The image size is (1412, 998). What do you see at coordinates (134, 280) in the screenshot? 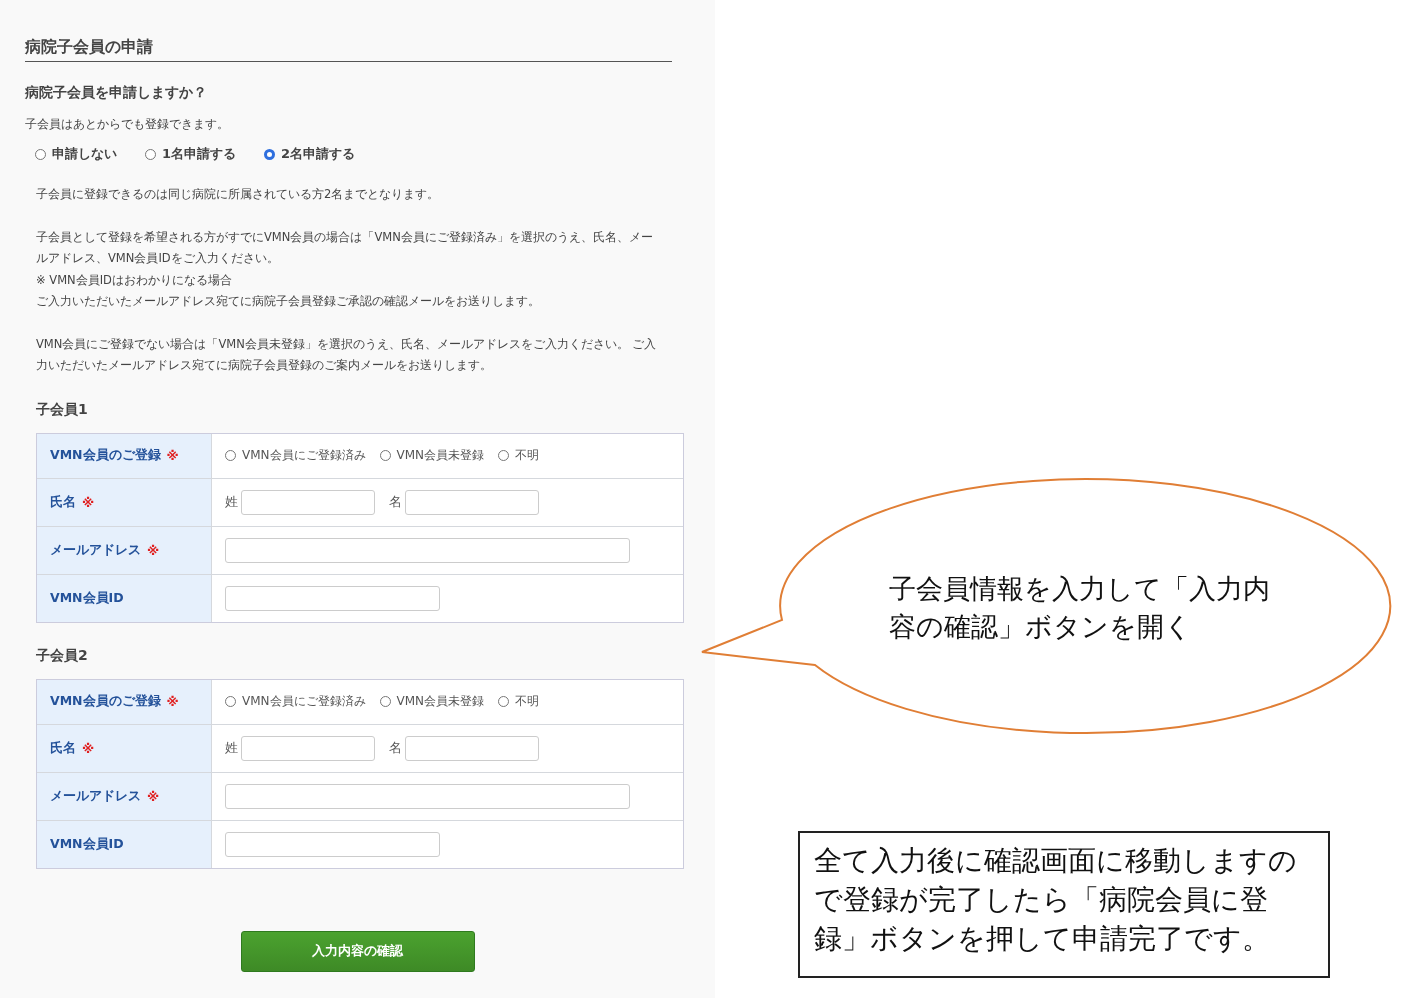
I see `note-text: ※ VMN会員IDはおわかりになる場合` at bounding box center [134, 280].